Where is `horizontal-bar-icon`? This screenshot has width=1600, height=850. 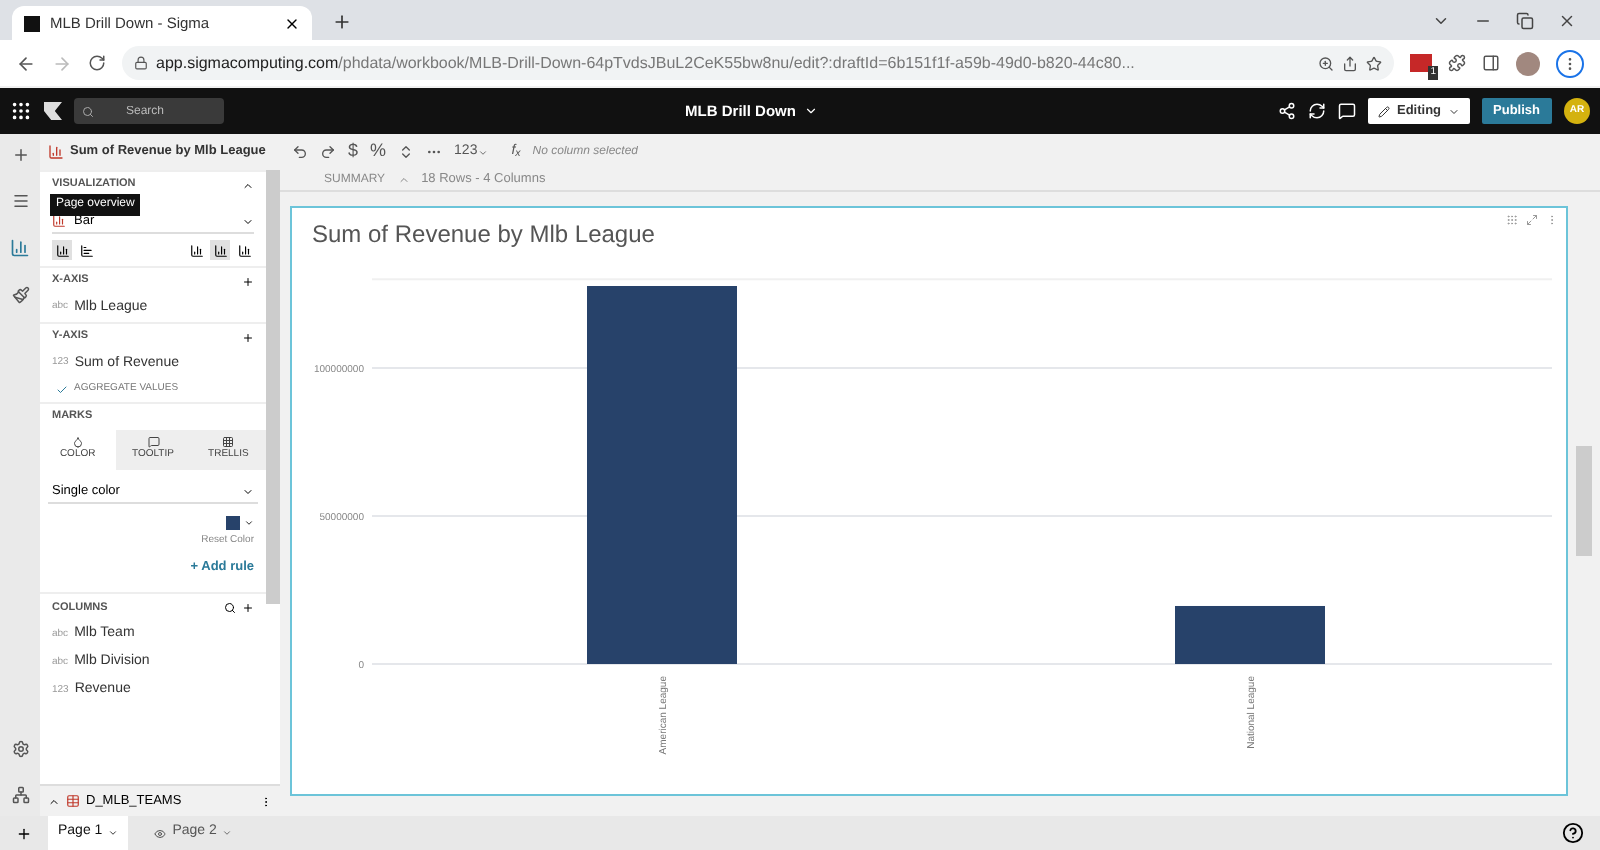 horizontal-bar-icon is located at coordinates (86, 250).